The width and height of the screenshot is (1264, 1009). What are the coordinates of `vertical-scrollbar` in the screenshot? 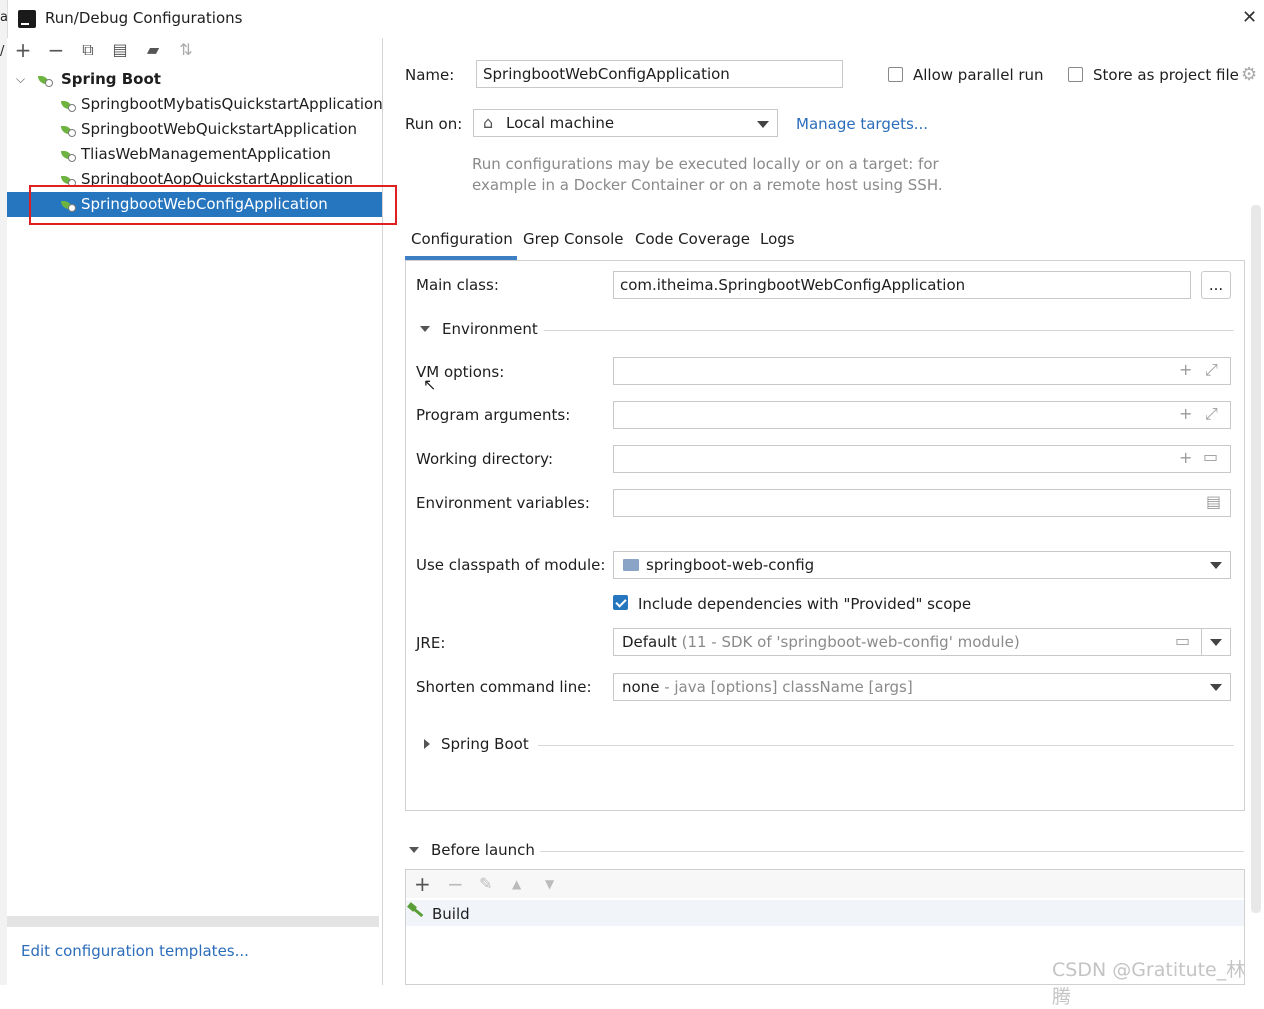 It's located at (1256, 559).